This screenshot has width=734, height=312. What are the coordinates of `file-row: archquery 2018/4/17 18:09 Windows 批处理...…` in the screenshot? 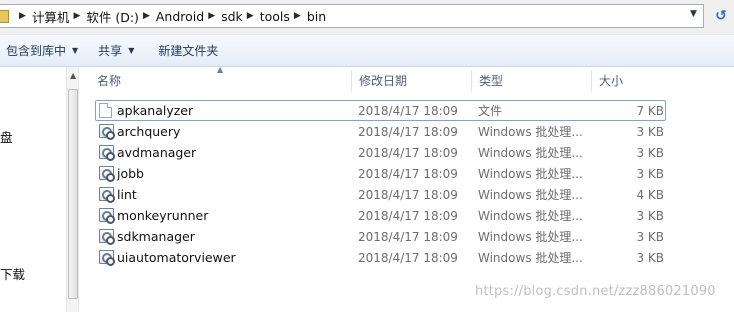 It's located at (406, 131).